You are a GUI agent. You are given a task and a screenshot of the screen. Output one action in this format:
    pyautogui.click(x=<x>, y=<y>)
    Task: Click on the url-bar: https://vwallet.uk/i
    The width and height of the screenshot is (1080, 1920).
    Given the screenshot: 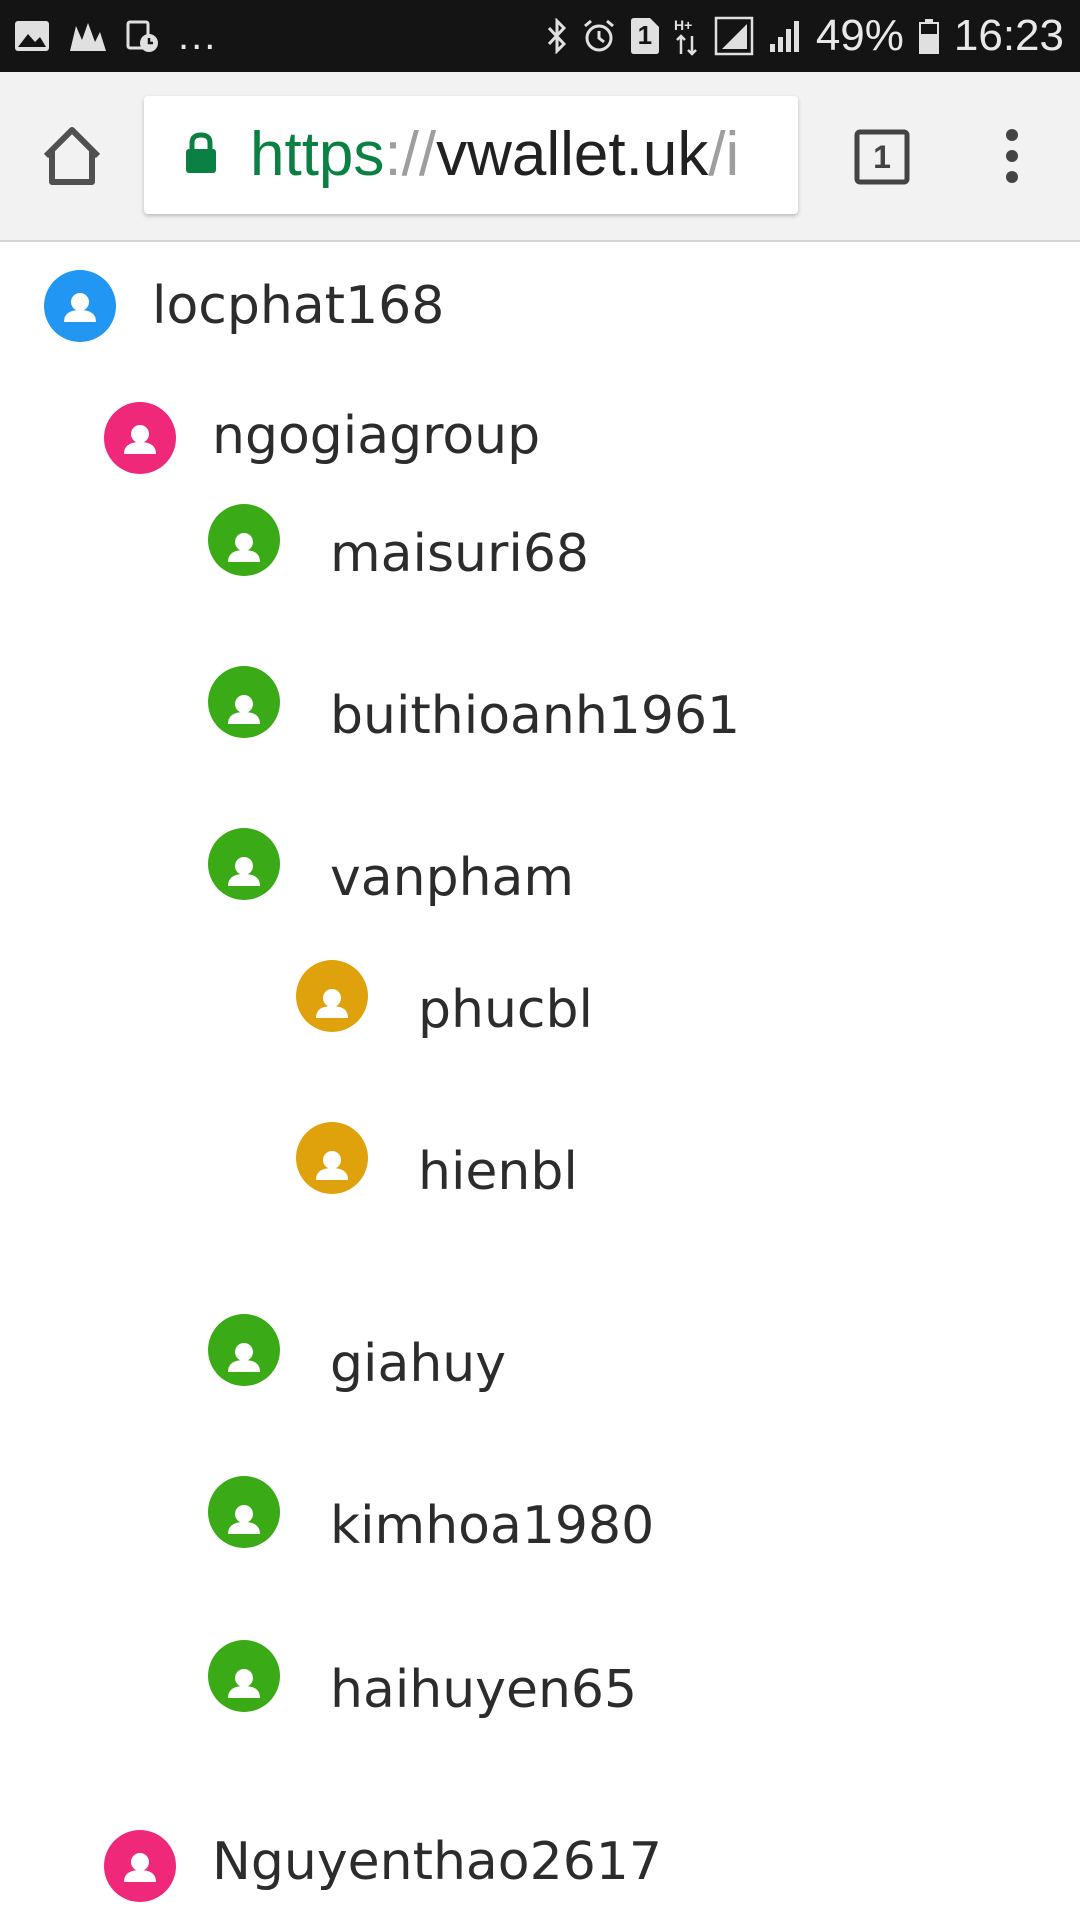 What is the action you would take?
    pyautogui.click(x=471, y=155)
    